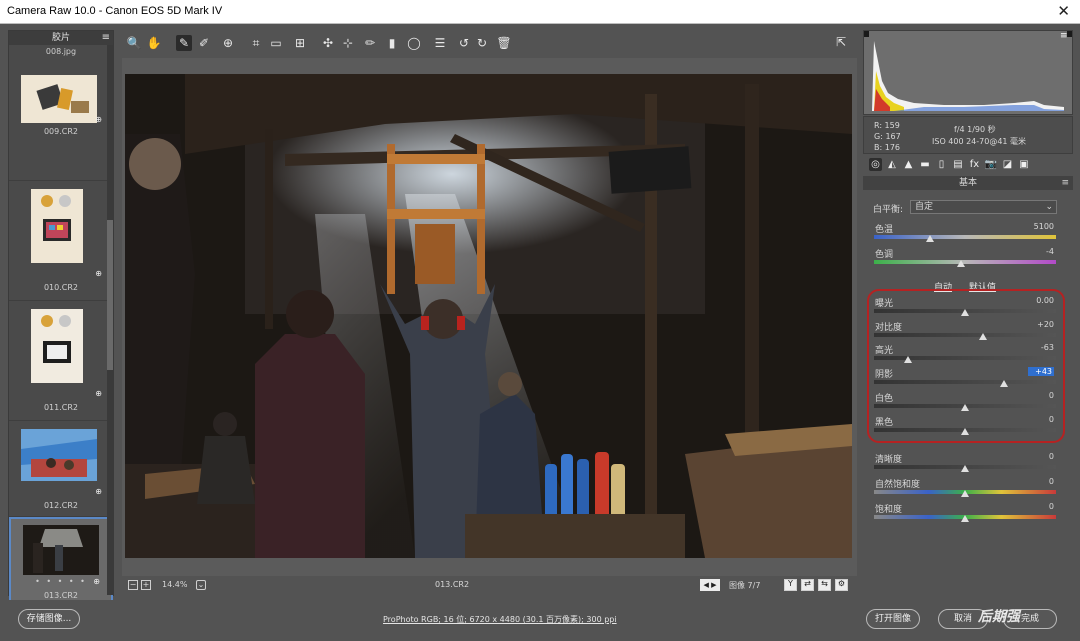 The width and height of the screenshot is (1080, 641). I want to click on presets-tab-icon: ◪, so click(1007, 164).